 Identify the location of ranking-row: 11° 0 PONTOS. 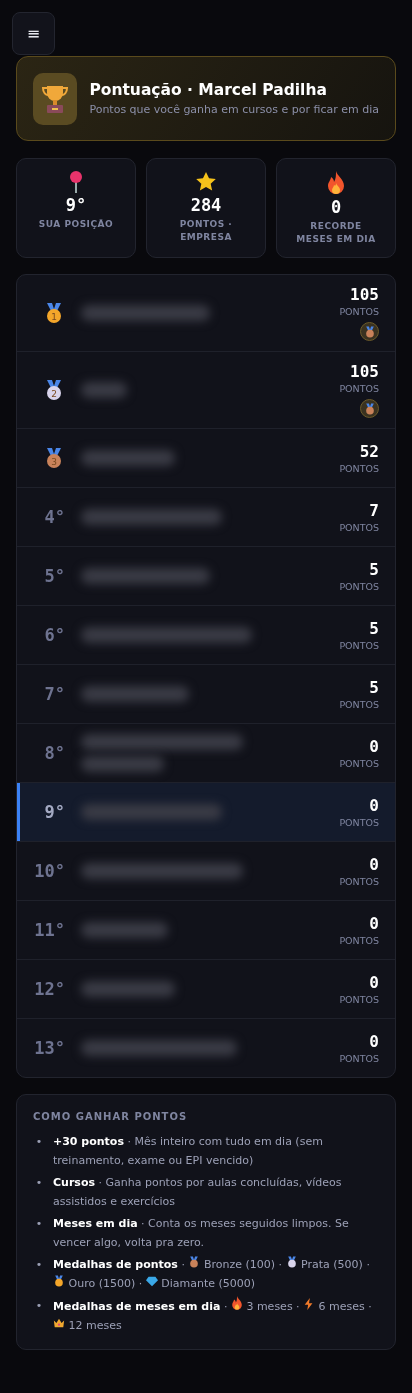
(206, 929).